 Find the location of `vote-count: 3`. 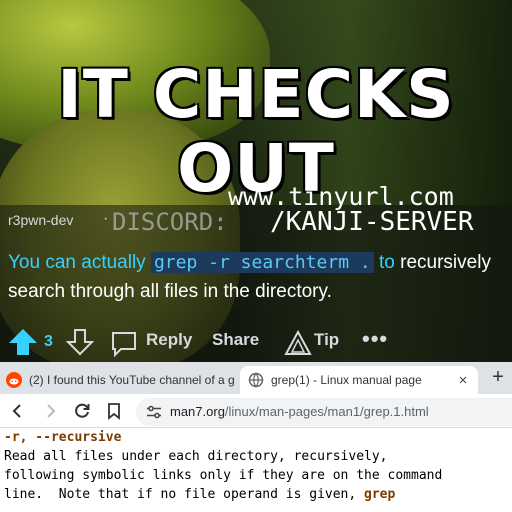

vote-count: 3 is located at coordinates (48, 341).